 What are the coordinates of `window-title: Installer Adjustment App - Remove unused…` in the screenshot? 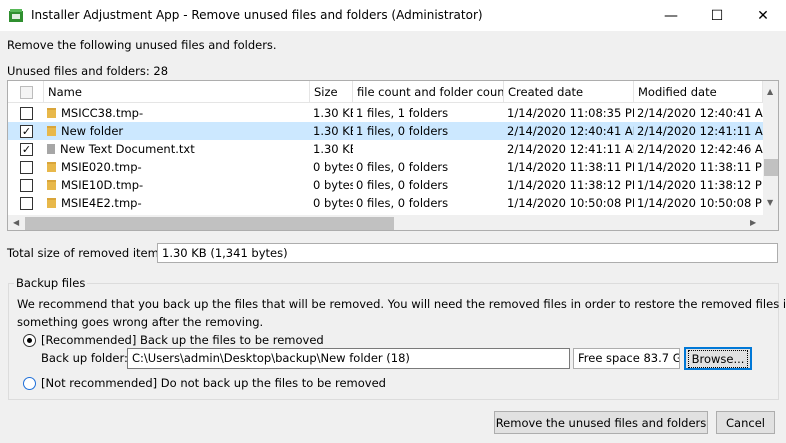 It's located at (257, 15).